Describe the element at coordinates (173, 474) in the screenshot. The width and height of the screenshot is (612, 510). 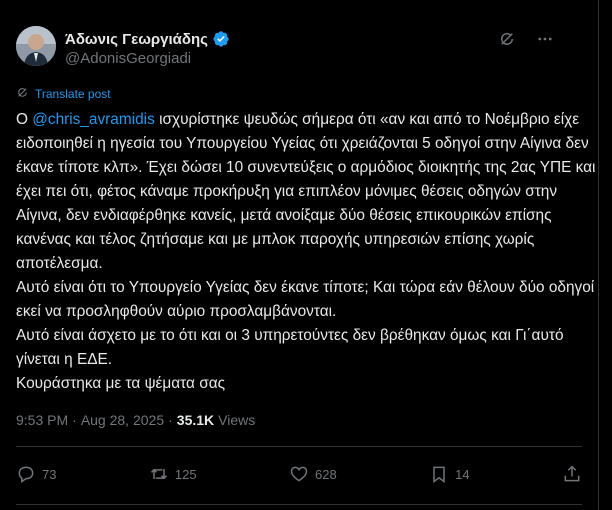
I see `repost-button: 125` at that location.